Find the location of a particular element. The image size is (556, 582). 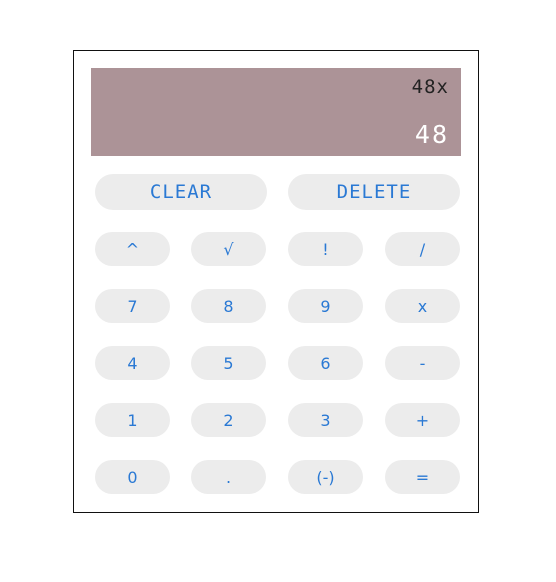

digit-5-button: 5 is located at coordinates (228, 363).